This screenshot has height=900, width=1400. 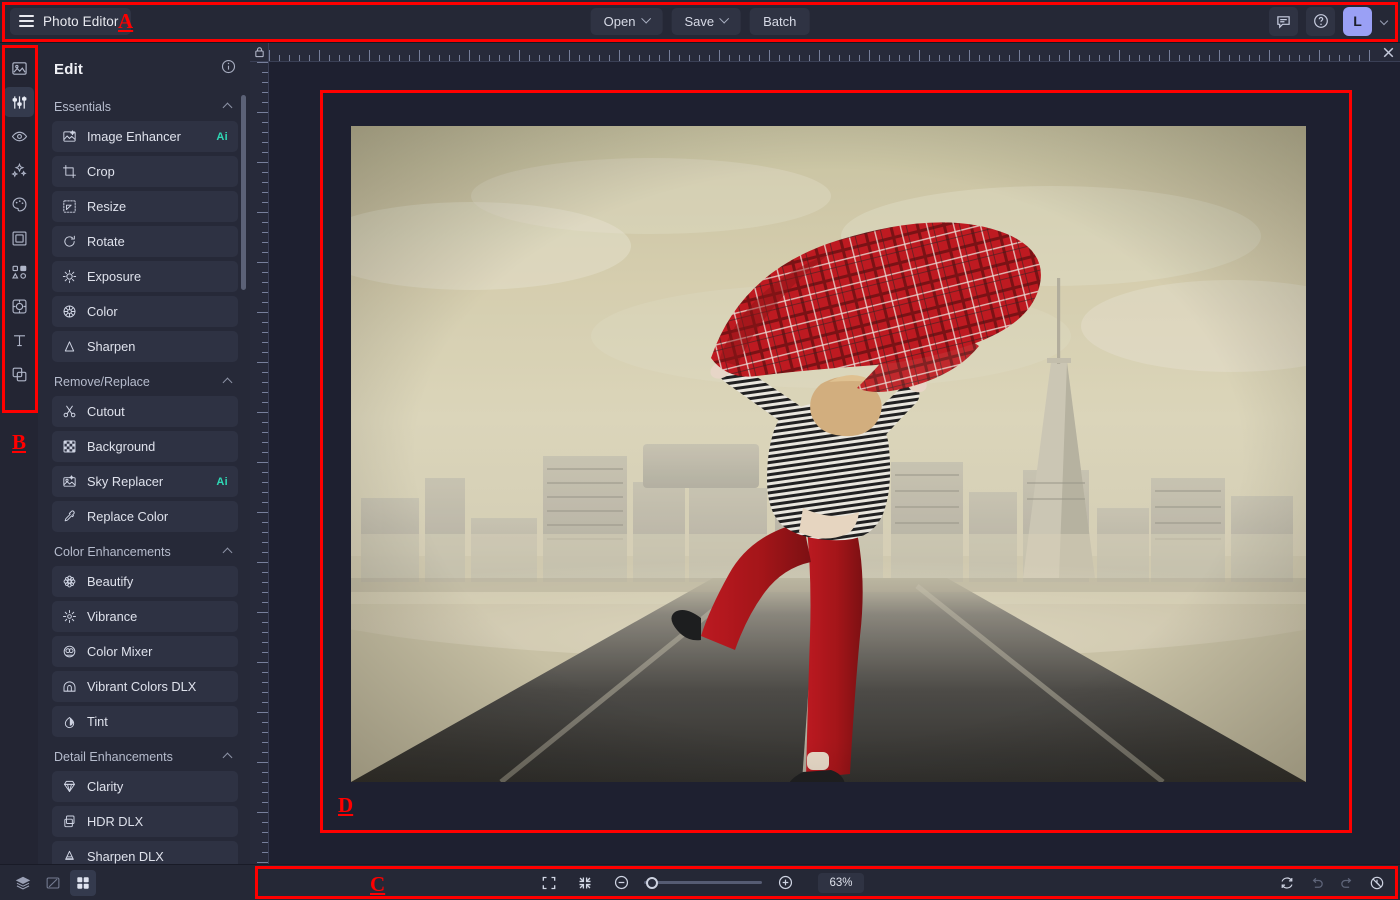 I want to click on feedback-button, so click(x=1283, y=21).